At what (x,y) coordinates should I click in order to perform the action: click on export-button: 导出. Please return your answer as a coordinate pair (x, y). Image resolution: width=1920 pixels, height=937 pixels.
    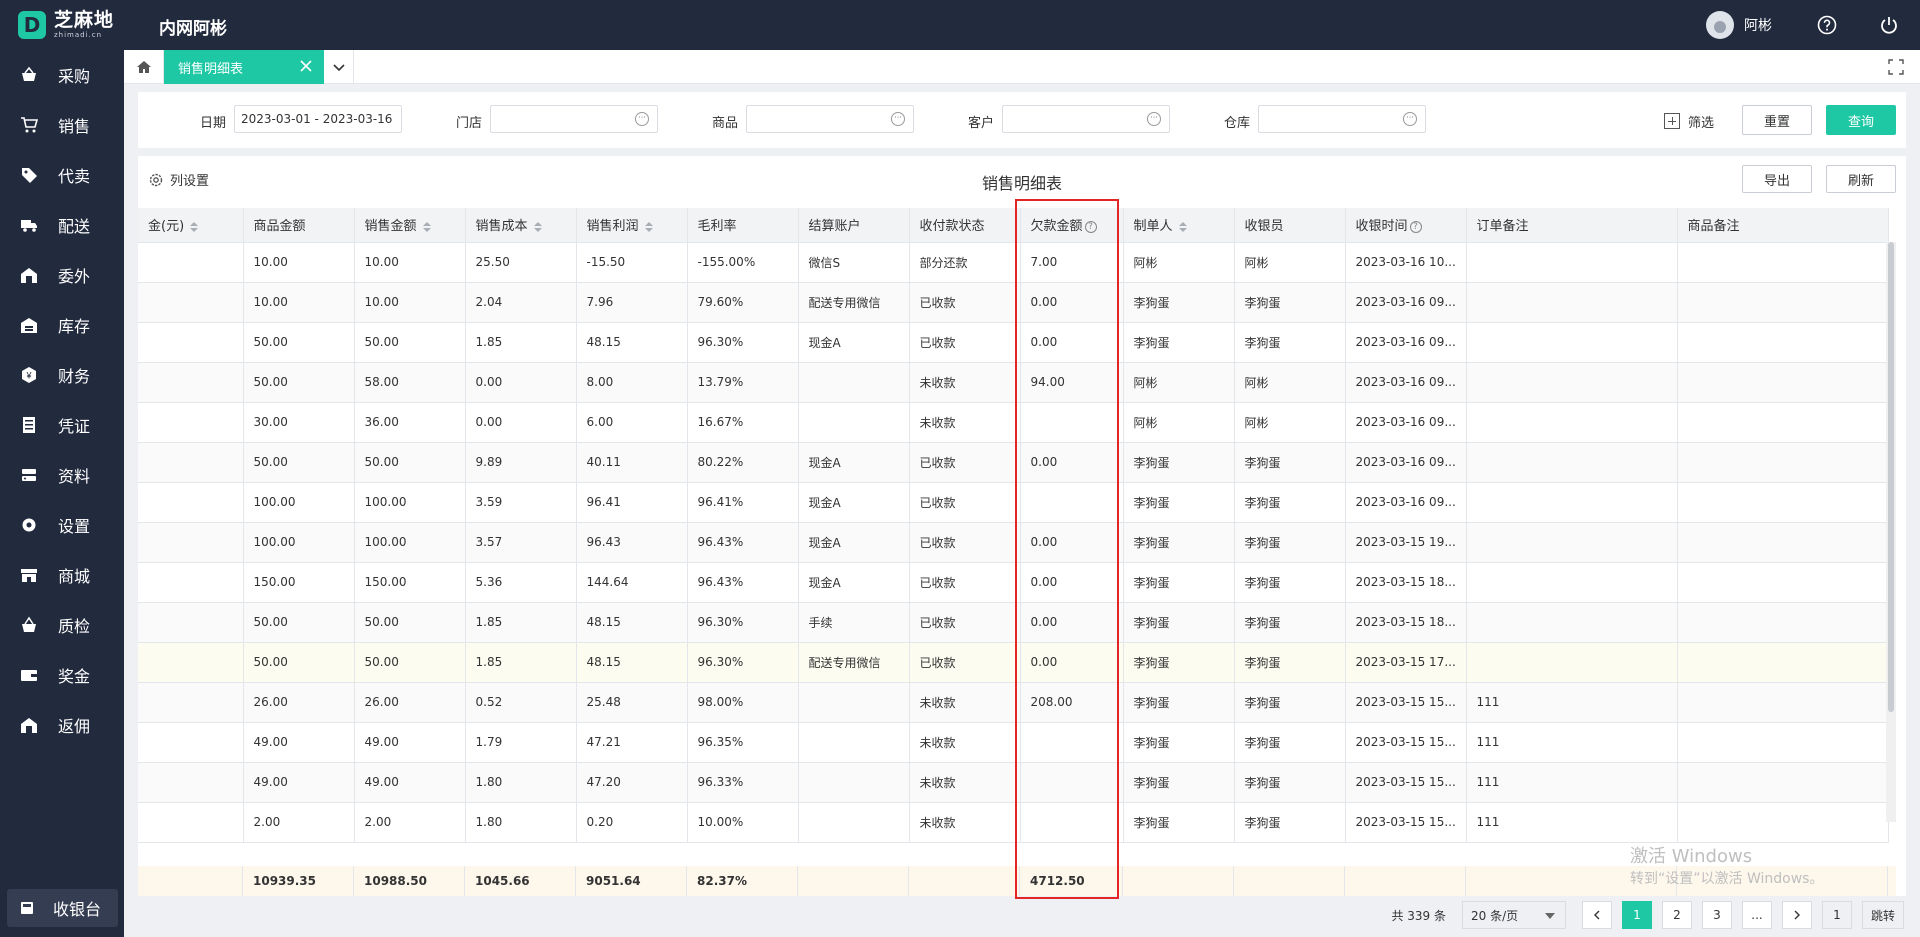
    Looking at the image, I should click on (1777, 179).